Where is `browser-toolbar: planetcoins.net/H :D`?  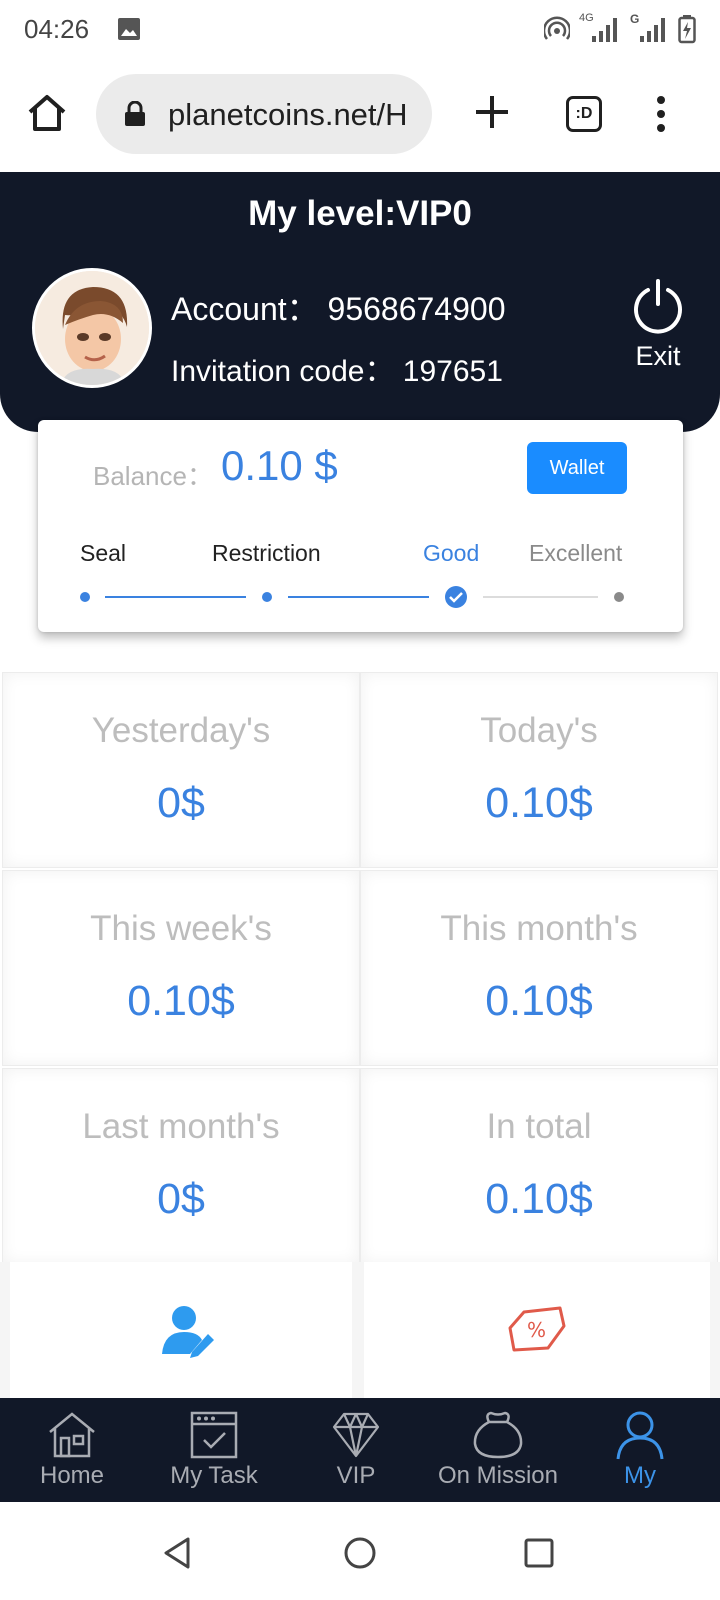 browser-toolbar: planetcoins.net/H :D is located at coordinates (360, 116).